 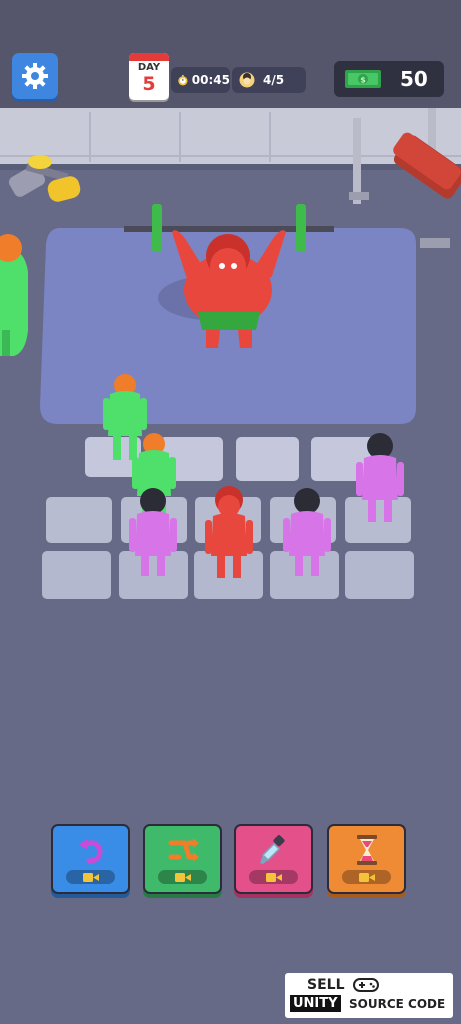 I want to click on money-value: 50, so click(x=414, y=79).